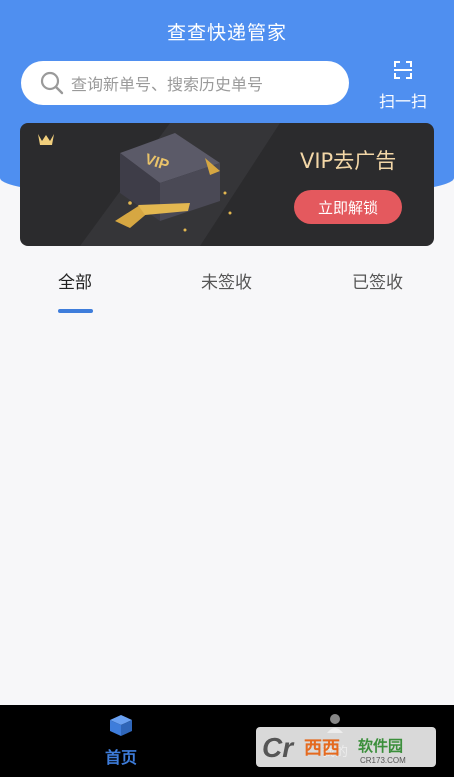  Describe the element at coordinates (226, 280) in the screenshot. I see `tab-unsigned: 未签收` at that location.